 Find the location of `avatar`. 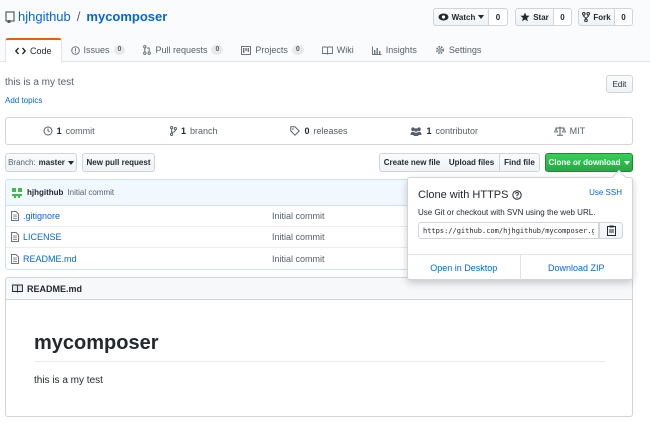

avatar is located at coordinates (17, 192).